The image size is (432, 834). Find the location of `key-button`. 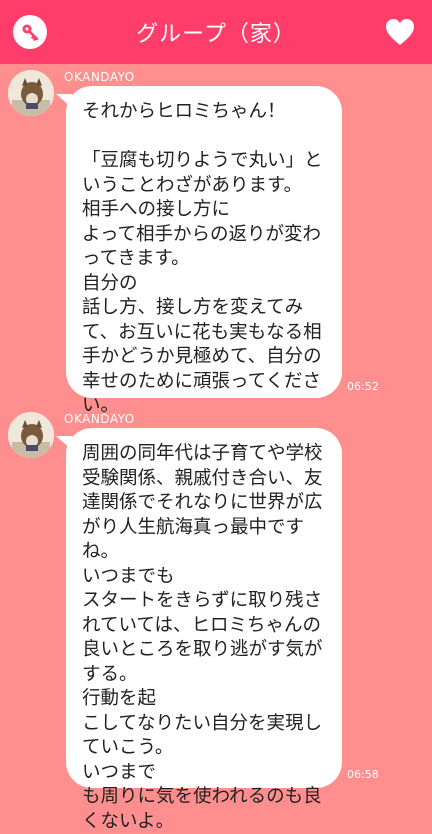

key-button is located at coordinates (30, 32).